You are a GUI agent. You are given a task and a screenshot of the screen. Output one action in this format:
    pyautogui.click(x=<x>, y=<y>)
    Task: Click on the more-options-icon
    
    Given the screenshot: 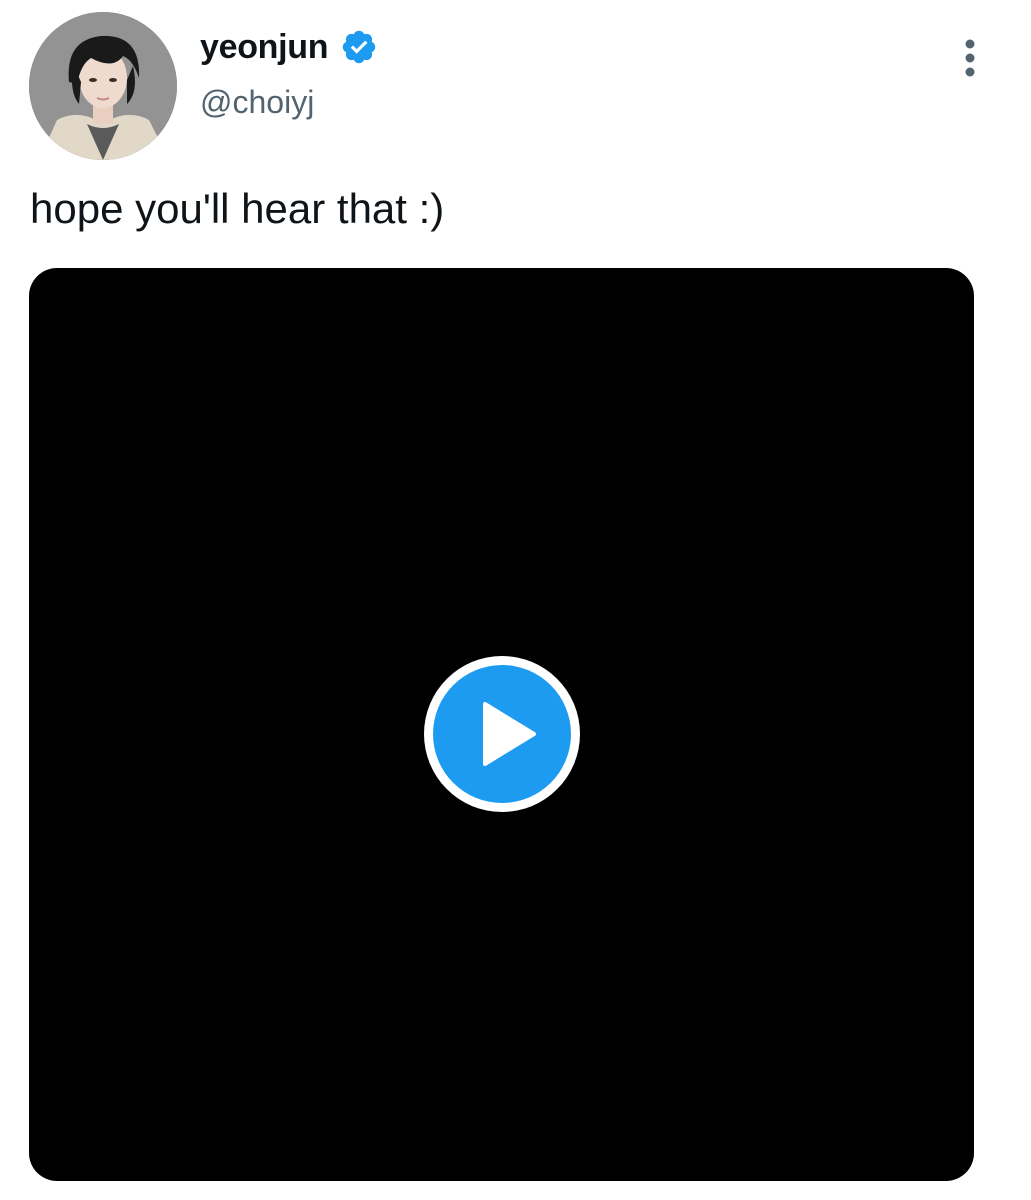 What is the action you would take?
    pyautogui.click(x=970, y=60)
    